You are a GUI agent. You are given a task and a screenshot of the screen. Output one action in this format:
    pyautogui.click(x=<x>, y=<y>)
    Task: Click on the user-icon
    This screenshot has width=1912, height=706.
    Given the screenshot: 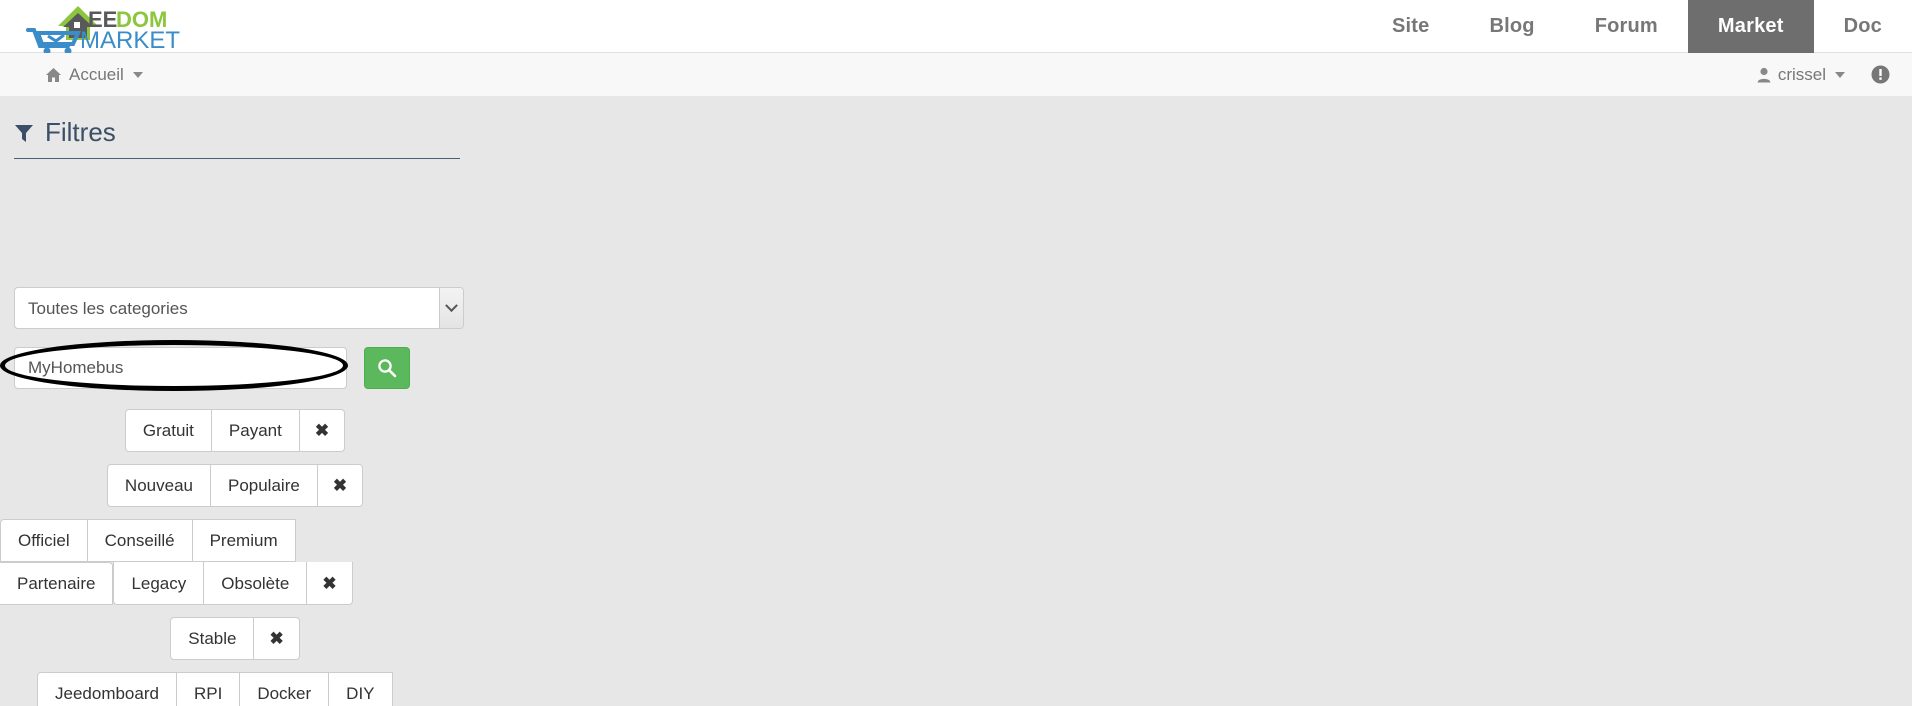 What is the action you would take?
    pyautogui.click(x=1764, y=75)
    